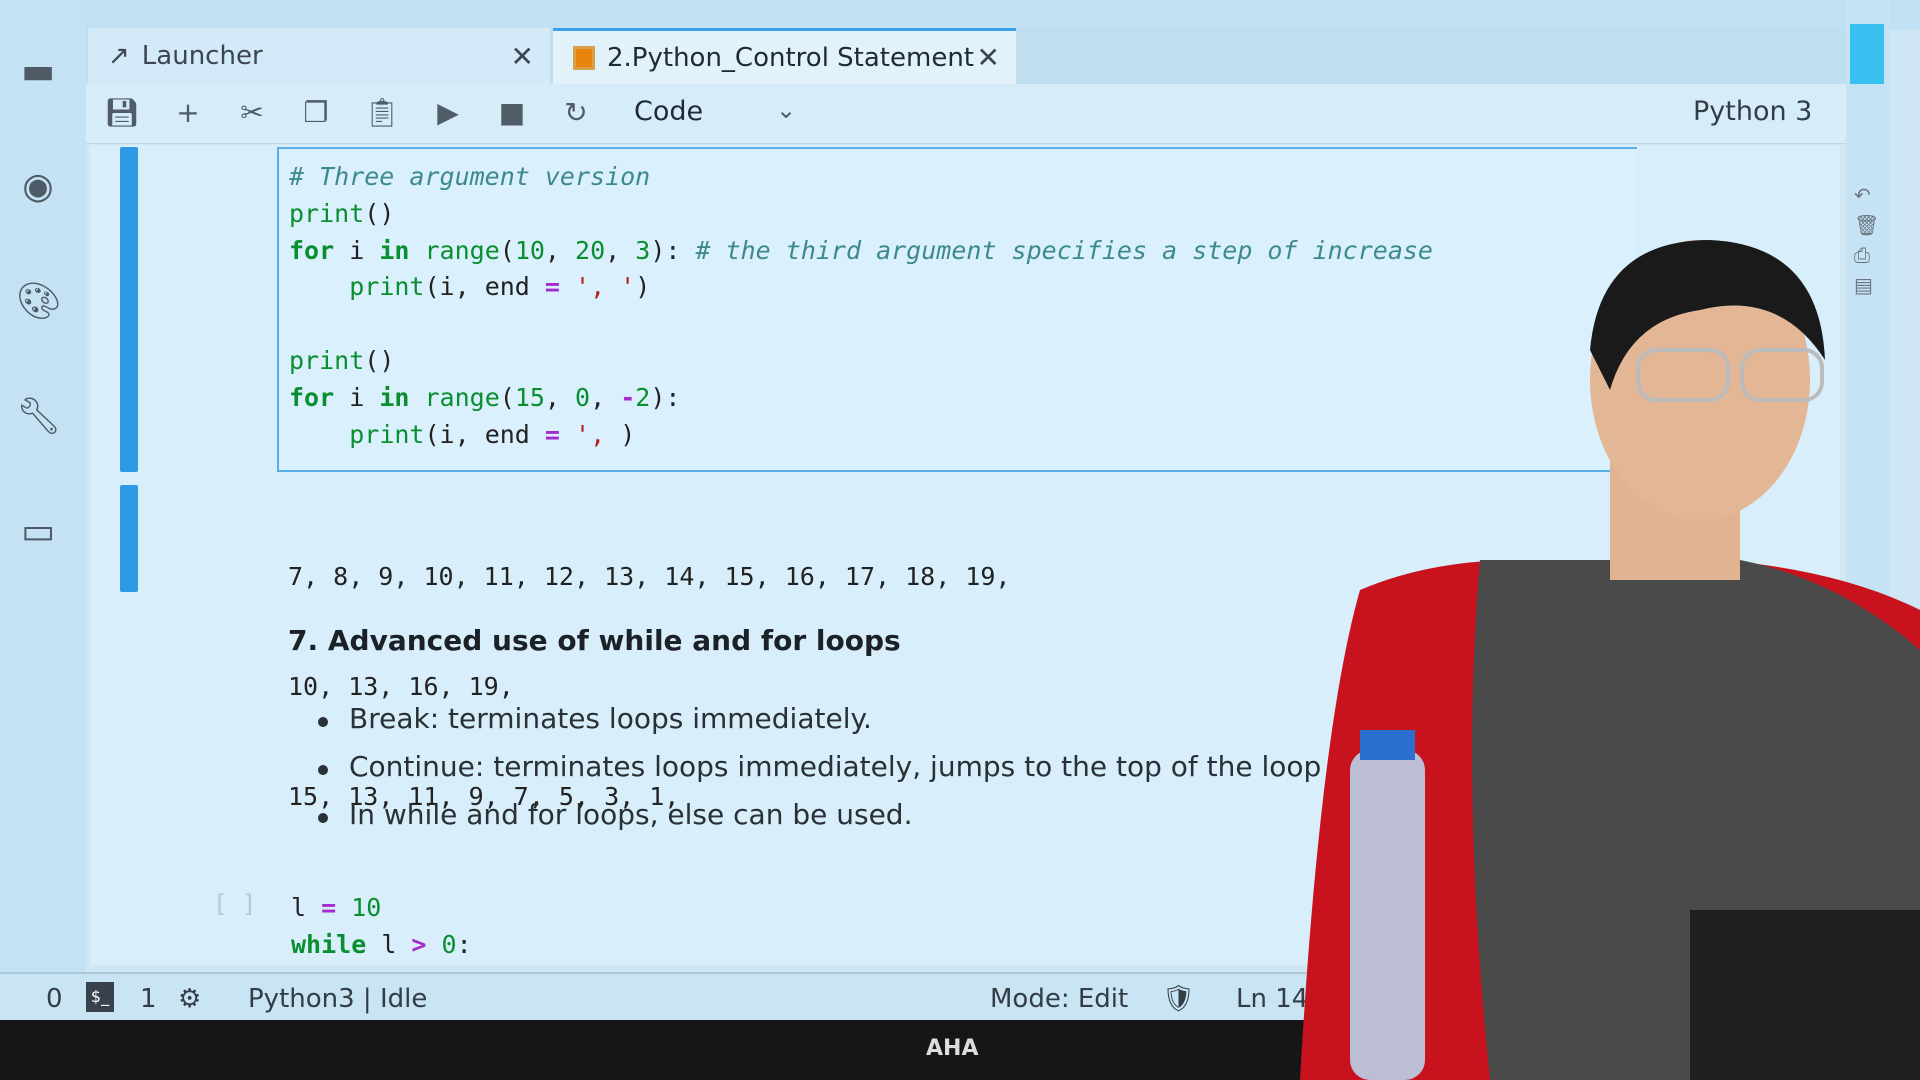 Image resolution: width=1920 pixels, height=1080 pixels. What do you see at coordinates (39, 302) in the screenshot?
I see `palette-icon: 🎨︎` at bounding box center [39, 302].